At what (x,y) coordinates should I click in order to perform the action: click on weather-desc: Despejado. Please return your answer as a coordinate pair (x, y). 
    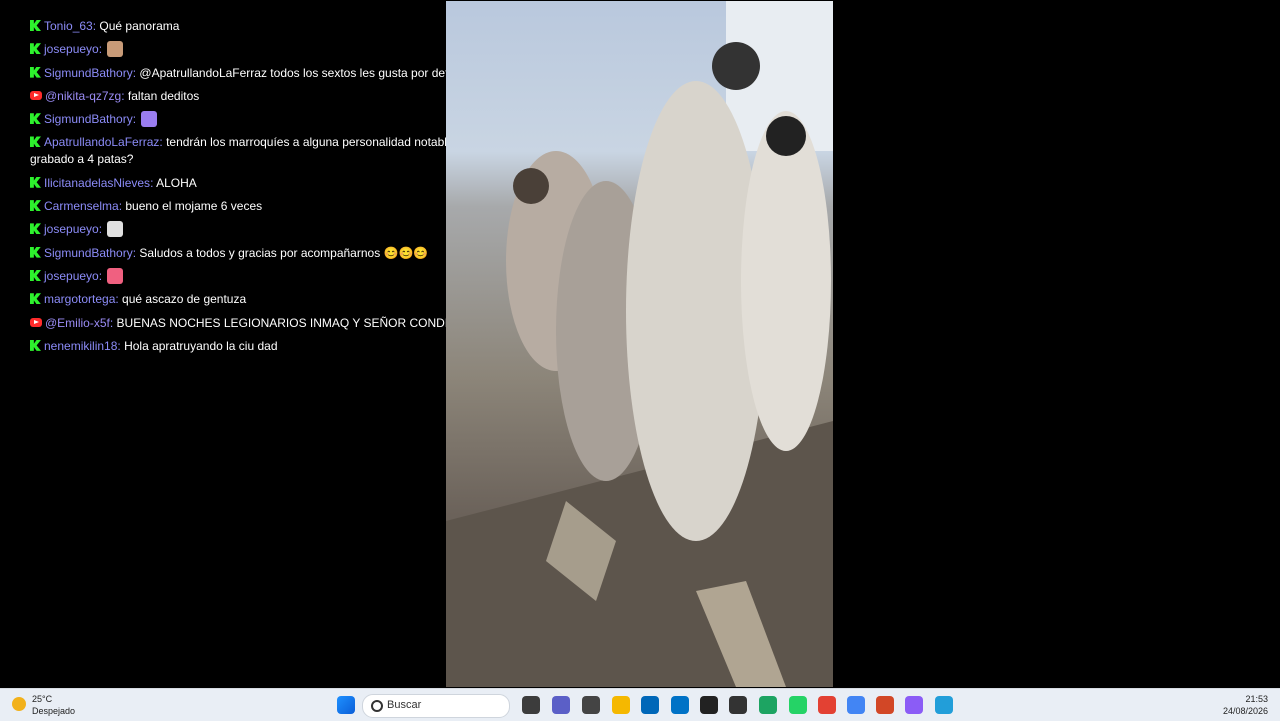
    Looking at the image, I should click on (54, 711).